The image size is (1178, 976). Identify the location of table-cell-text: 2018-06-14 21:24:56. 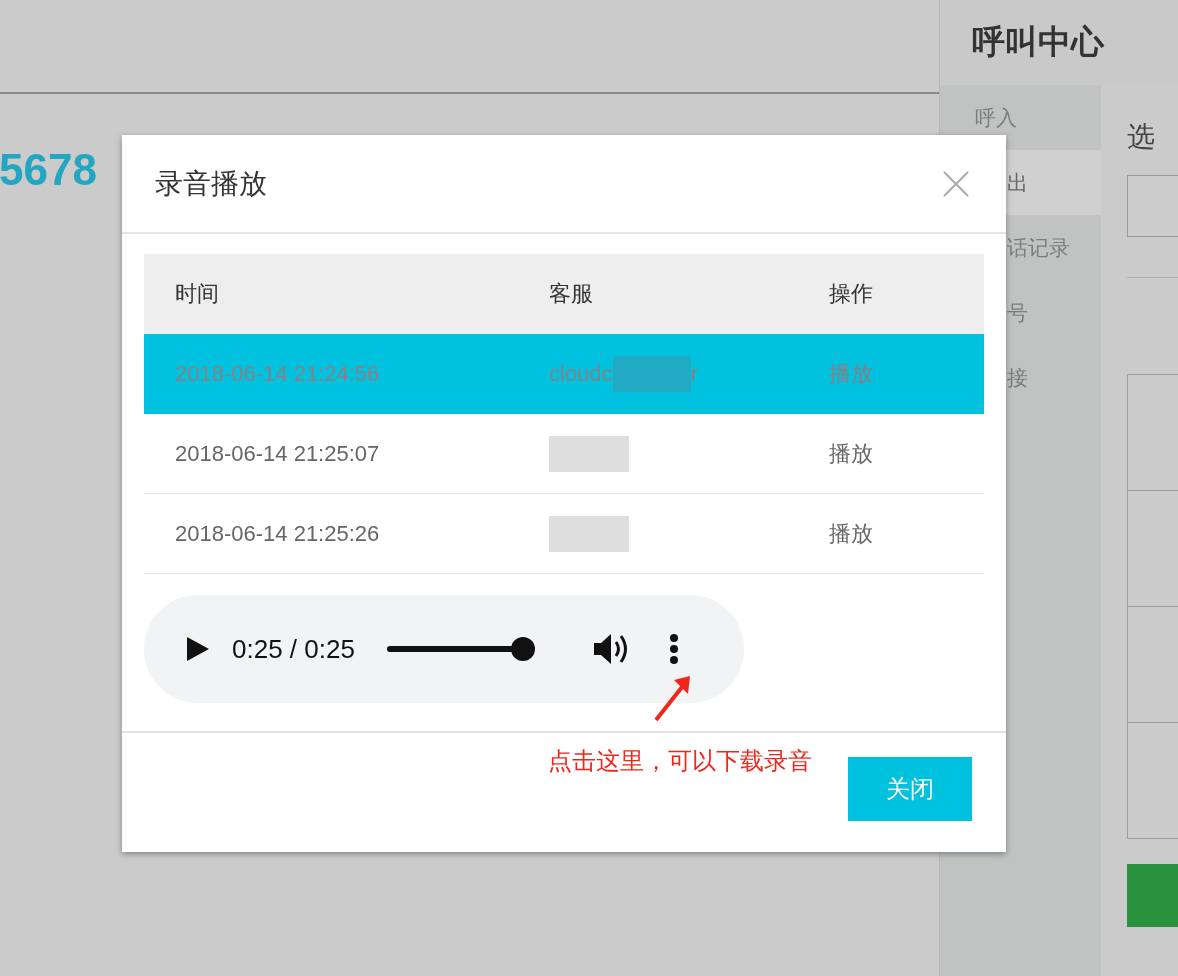
(278, 373).